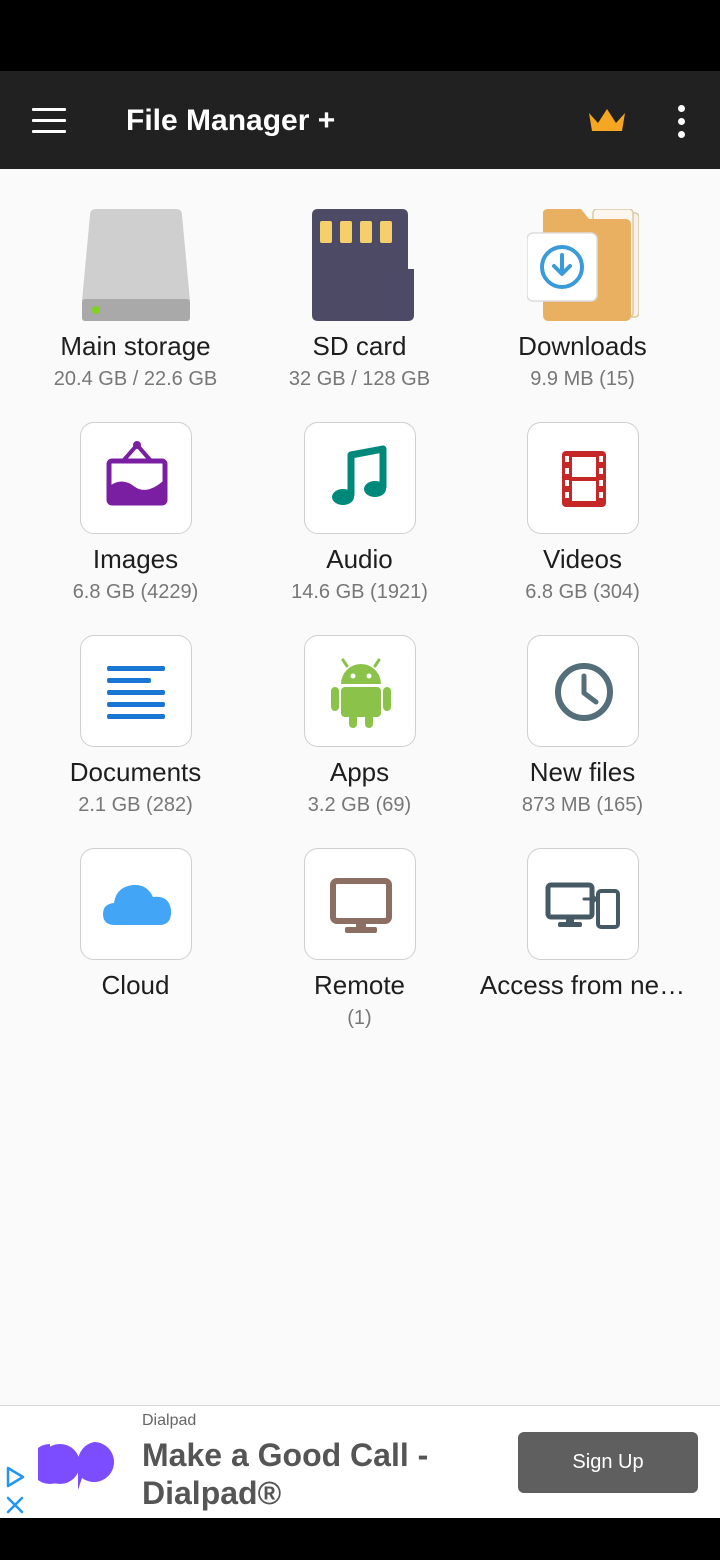 The height and width of the screenshot is (1560, 720). I want to click on tile-label: Downloads, so click(582, 346).